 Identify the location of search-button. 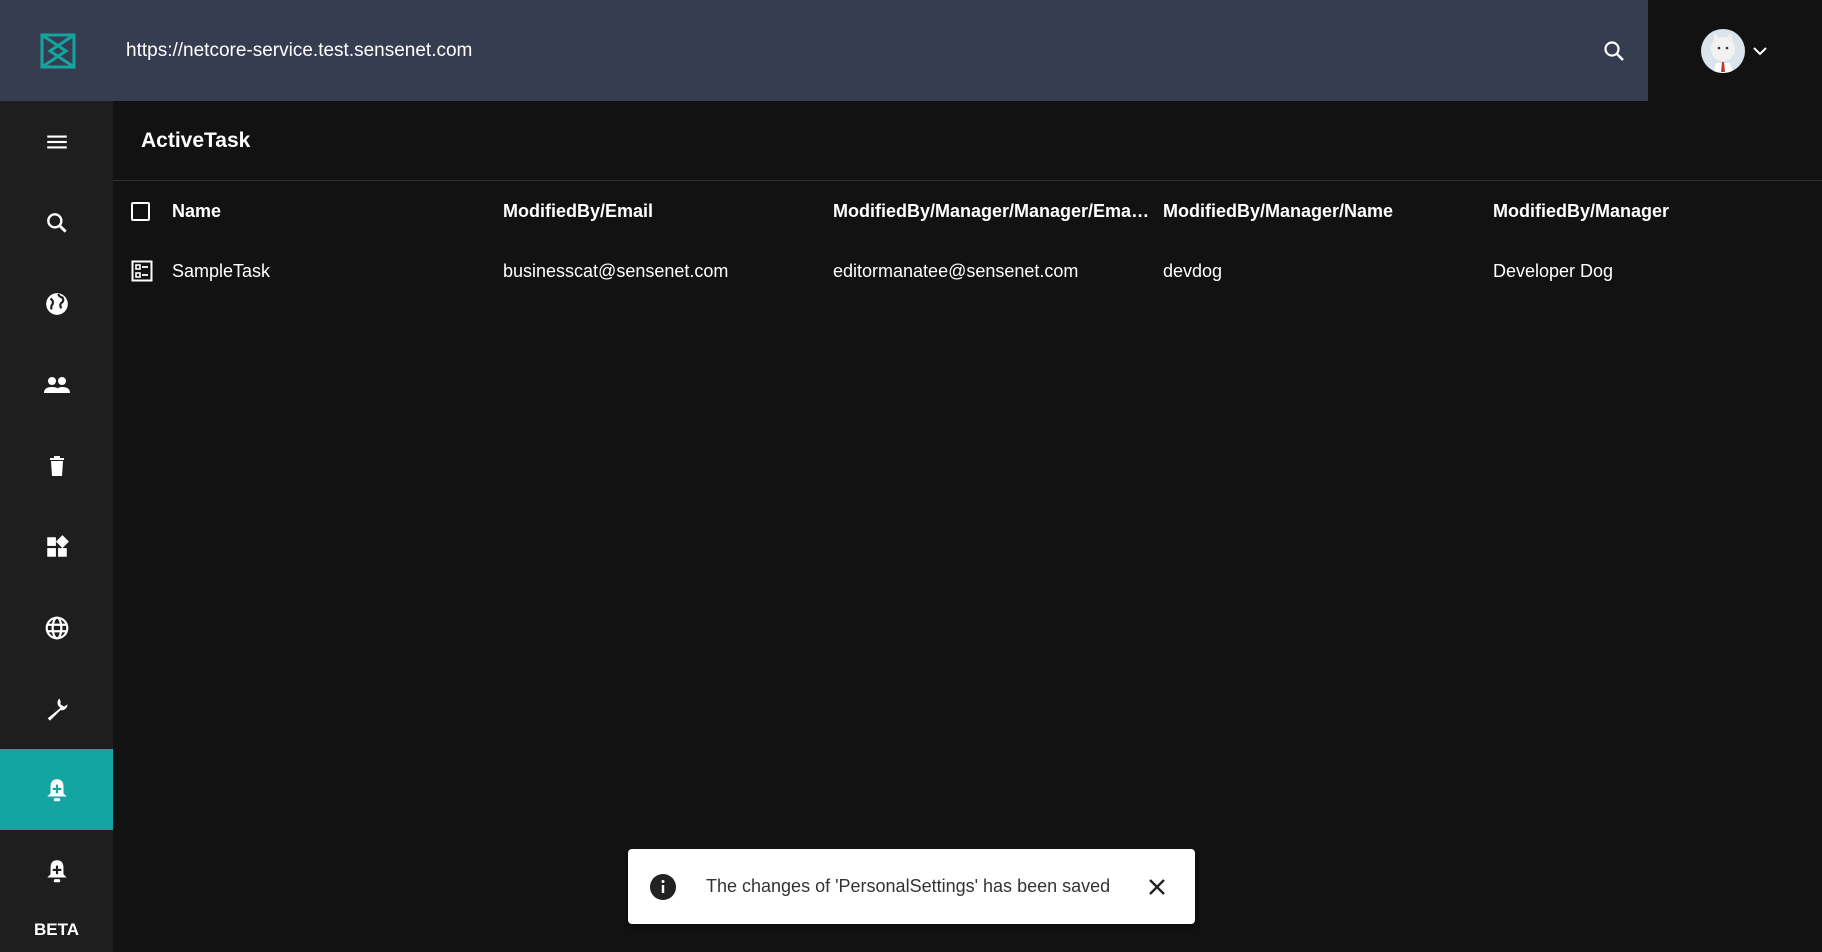
(1614, 51).